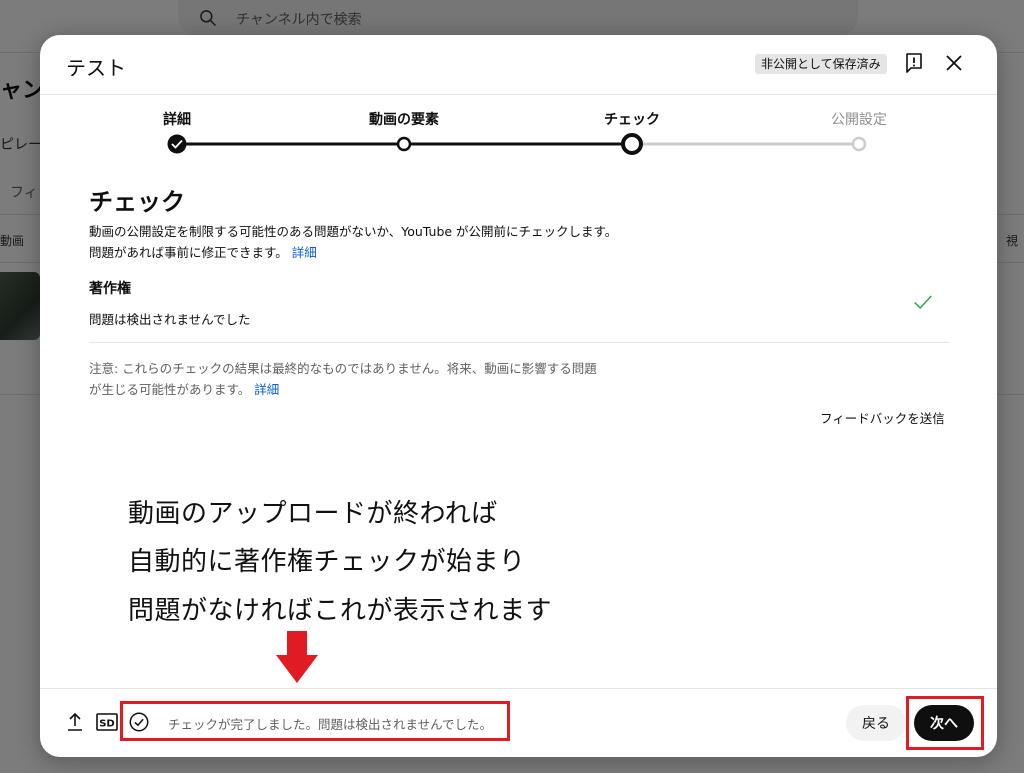  What do you see at coordinates (821, 64) in the screenshot?
I see `saved-status-badge: 非公開として保存済み` at bounding box center [821, 64].